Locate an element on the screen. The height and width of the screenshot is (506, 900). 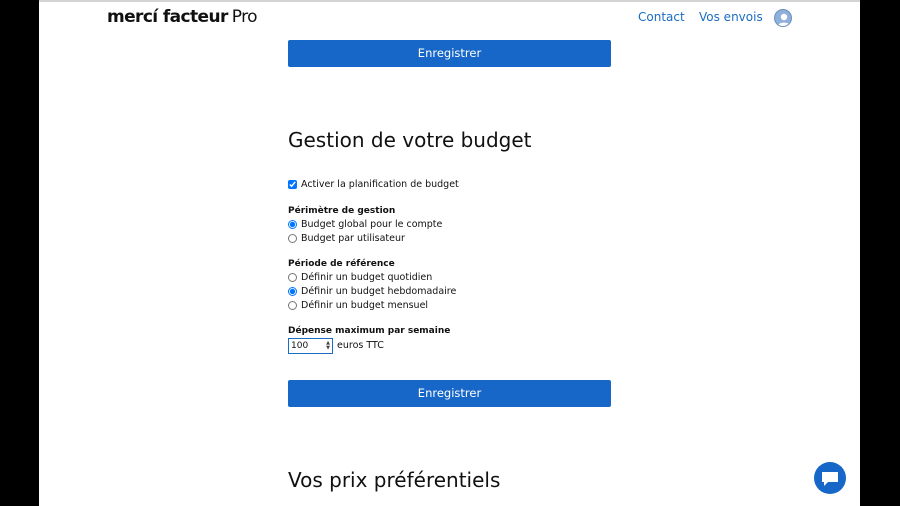
period-radio-daily is located at coordinates (292, 277).